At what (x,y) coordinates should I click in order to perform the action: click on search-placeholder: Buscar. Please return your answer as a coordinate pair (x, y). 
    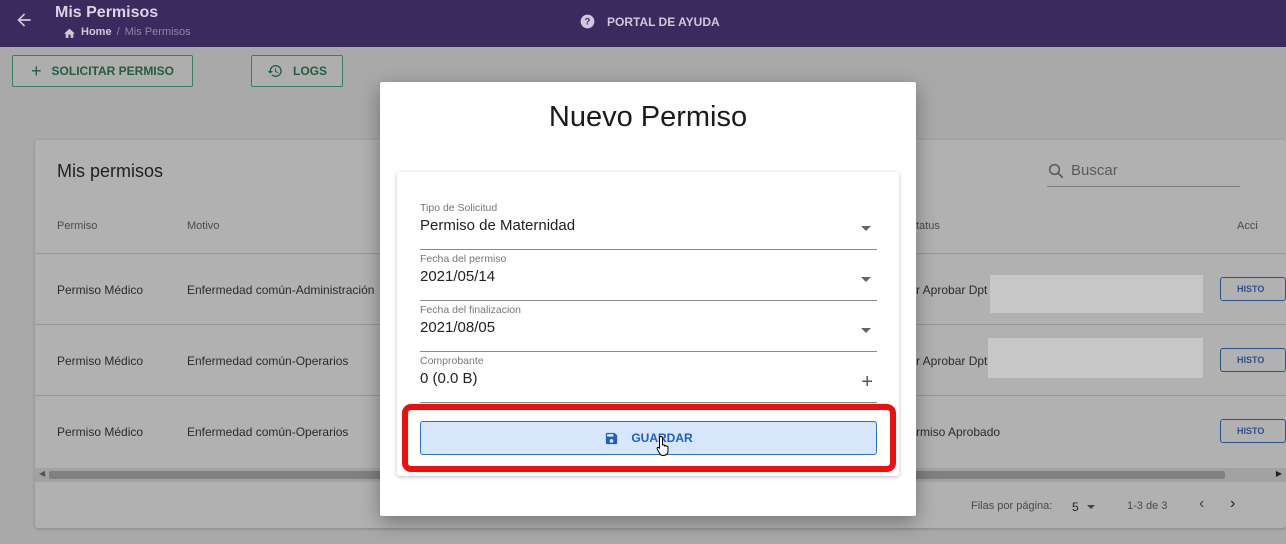
    Looking at the image, I should click on (1094, 170).